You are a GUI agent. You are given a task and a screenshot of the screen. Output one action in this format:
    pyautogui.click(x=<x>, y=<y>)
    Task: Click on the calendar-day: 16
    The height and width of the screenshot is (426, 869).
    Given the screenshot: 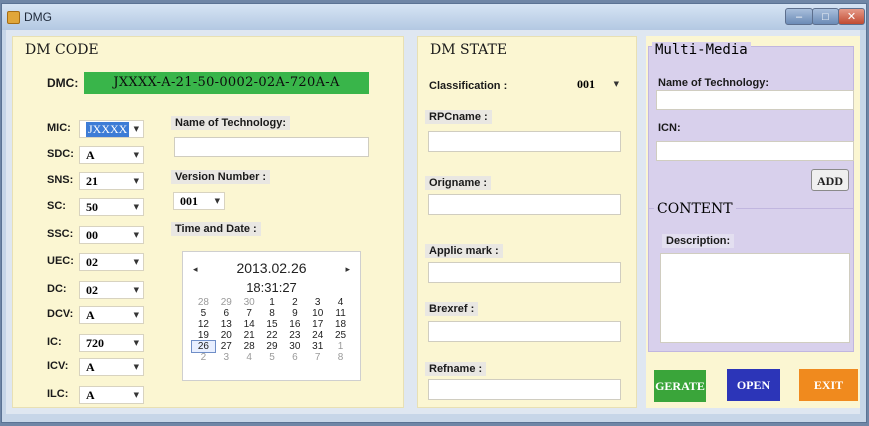 What is the action you would take?
    pyautogui.click(x=294, y=324)
    